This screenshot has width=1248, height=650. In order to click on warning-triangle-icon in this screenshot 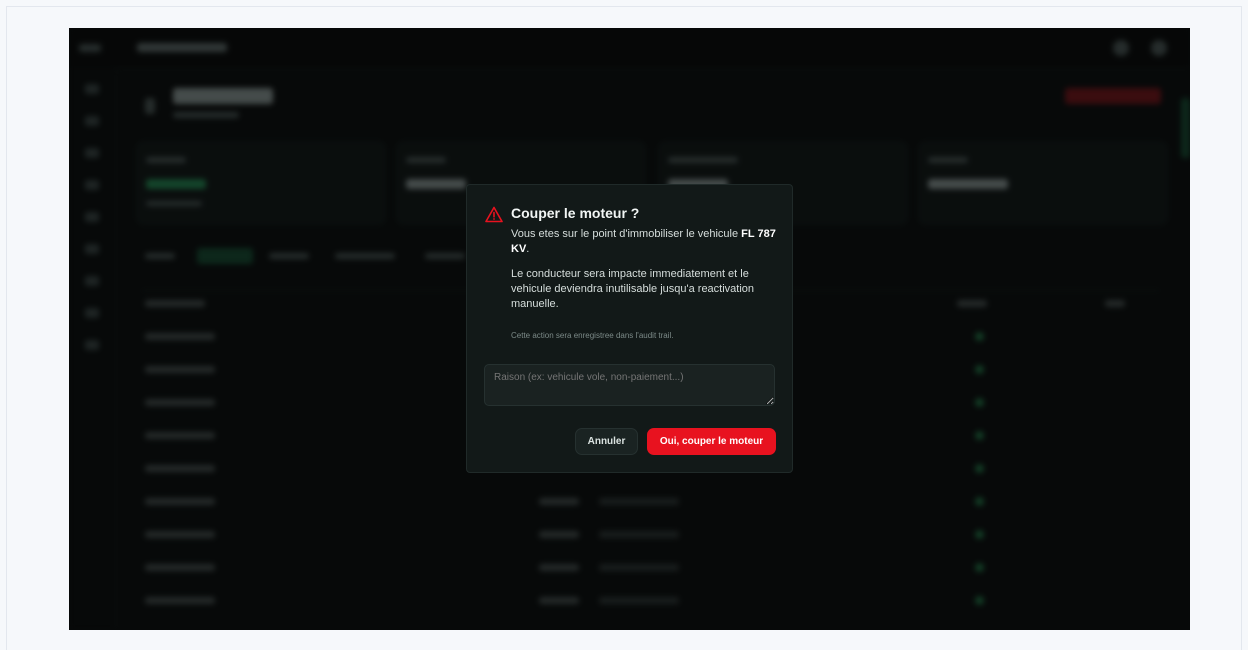, I will do `click(494, 214)`.